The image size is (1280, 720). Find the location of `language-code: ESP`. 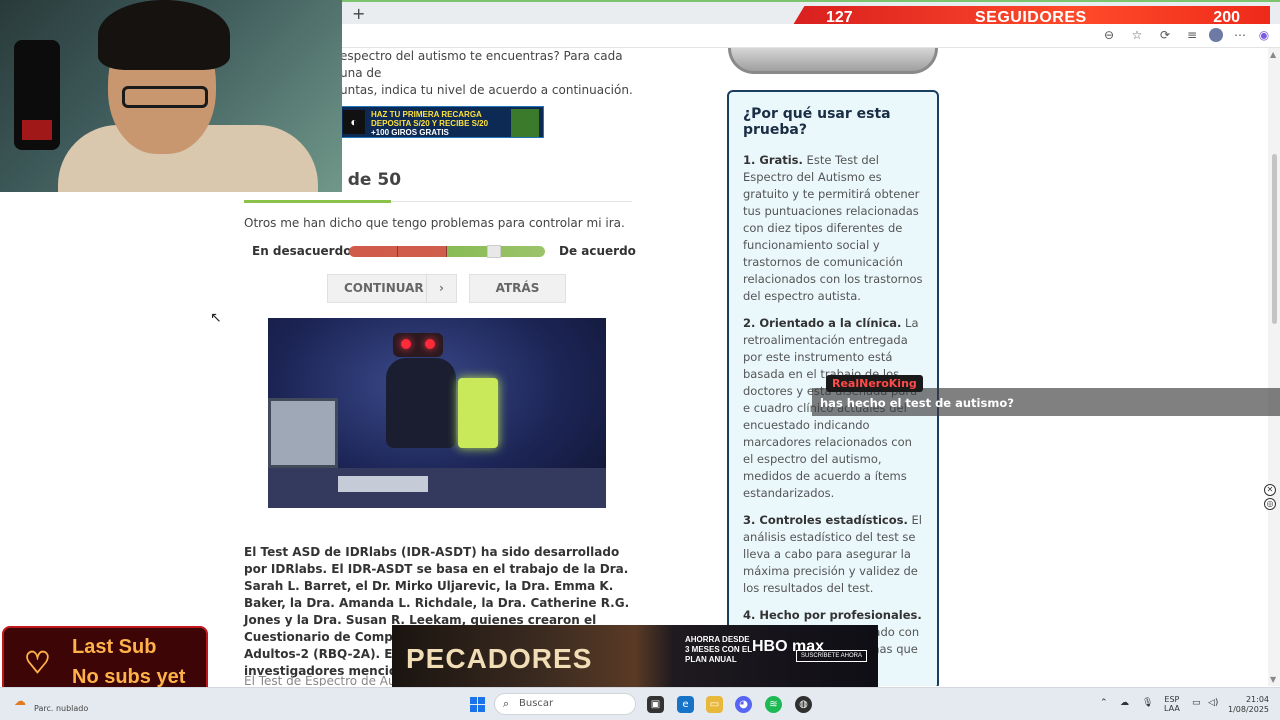

language-code: ESP is located at coordinates (1172, 699).